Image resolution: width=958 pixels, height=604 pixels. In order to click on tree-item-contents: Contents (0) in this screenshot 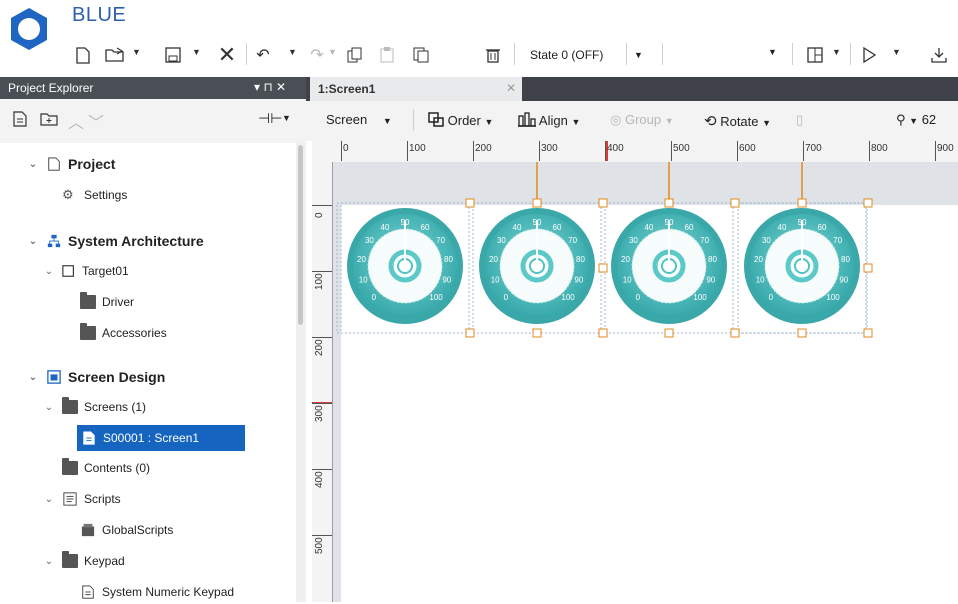, I will do `click(106, 468)`.